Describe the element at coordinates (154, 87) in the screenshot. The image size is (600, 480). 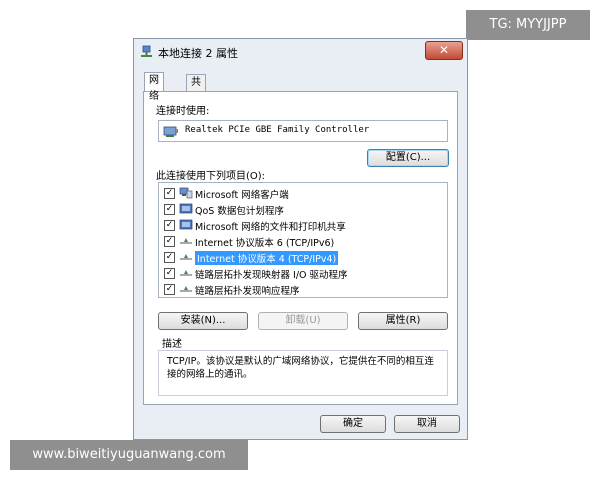
I see `tab-network: 网络` at that location.